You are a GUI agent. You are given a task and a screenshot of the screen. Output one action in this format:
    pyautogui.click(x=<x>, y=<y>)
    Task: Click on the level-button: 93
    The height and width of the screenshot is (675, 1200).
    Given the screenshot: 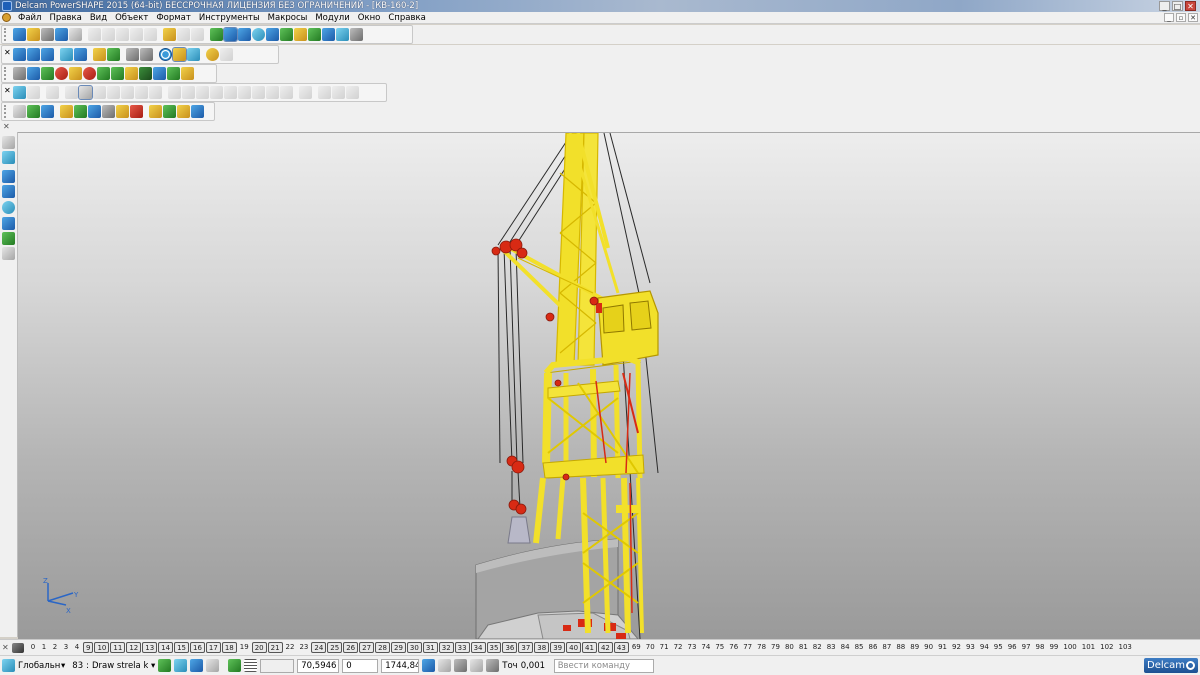 What is the action you would take?
    pyautogui.click(x=970, y=647)
    